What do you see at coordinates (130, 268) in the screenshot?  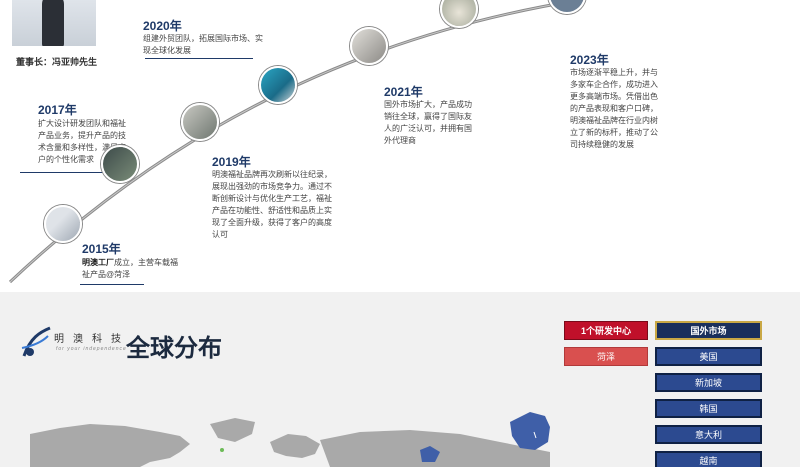 I see `desc-2015: 明澳工厂成立，主营车载福 祉产品@菏泽` at bounding box center [130, 268].